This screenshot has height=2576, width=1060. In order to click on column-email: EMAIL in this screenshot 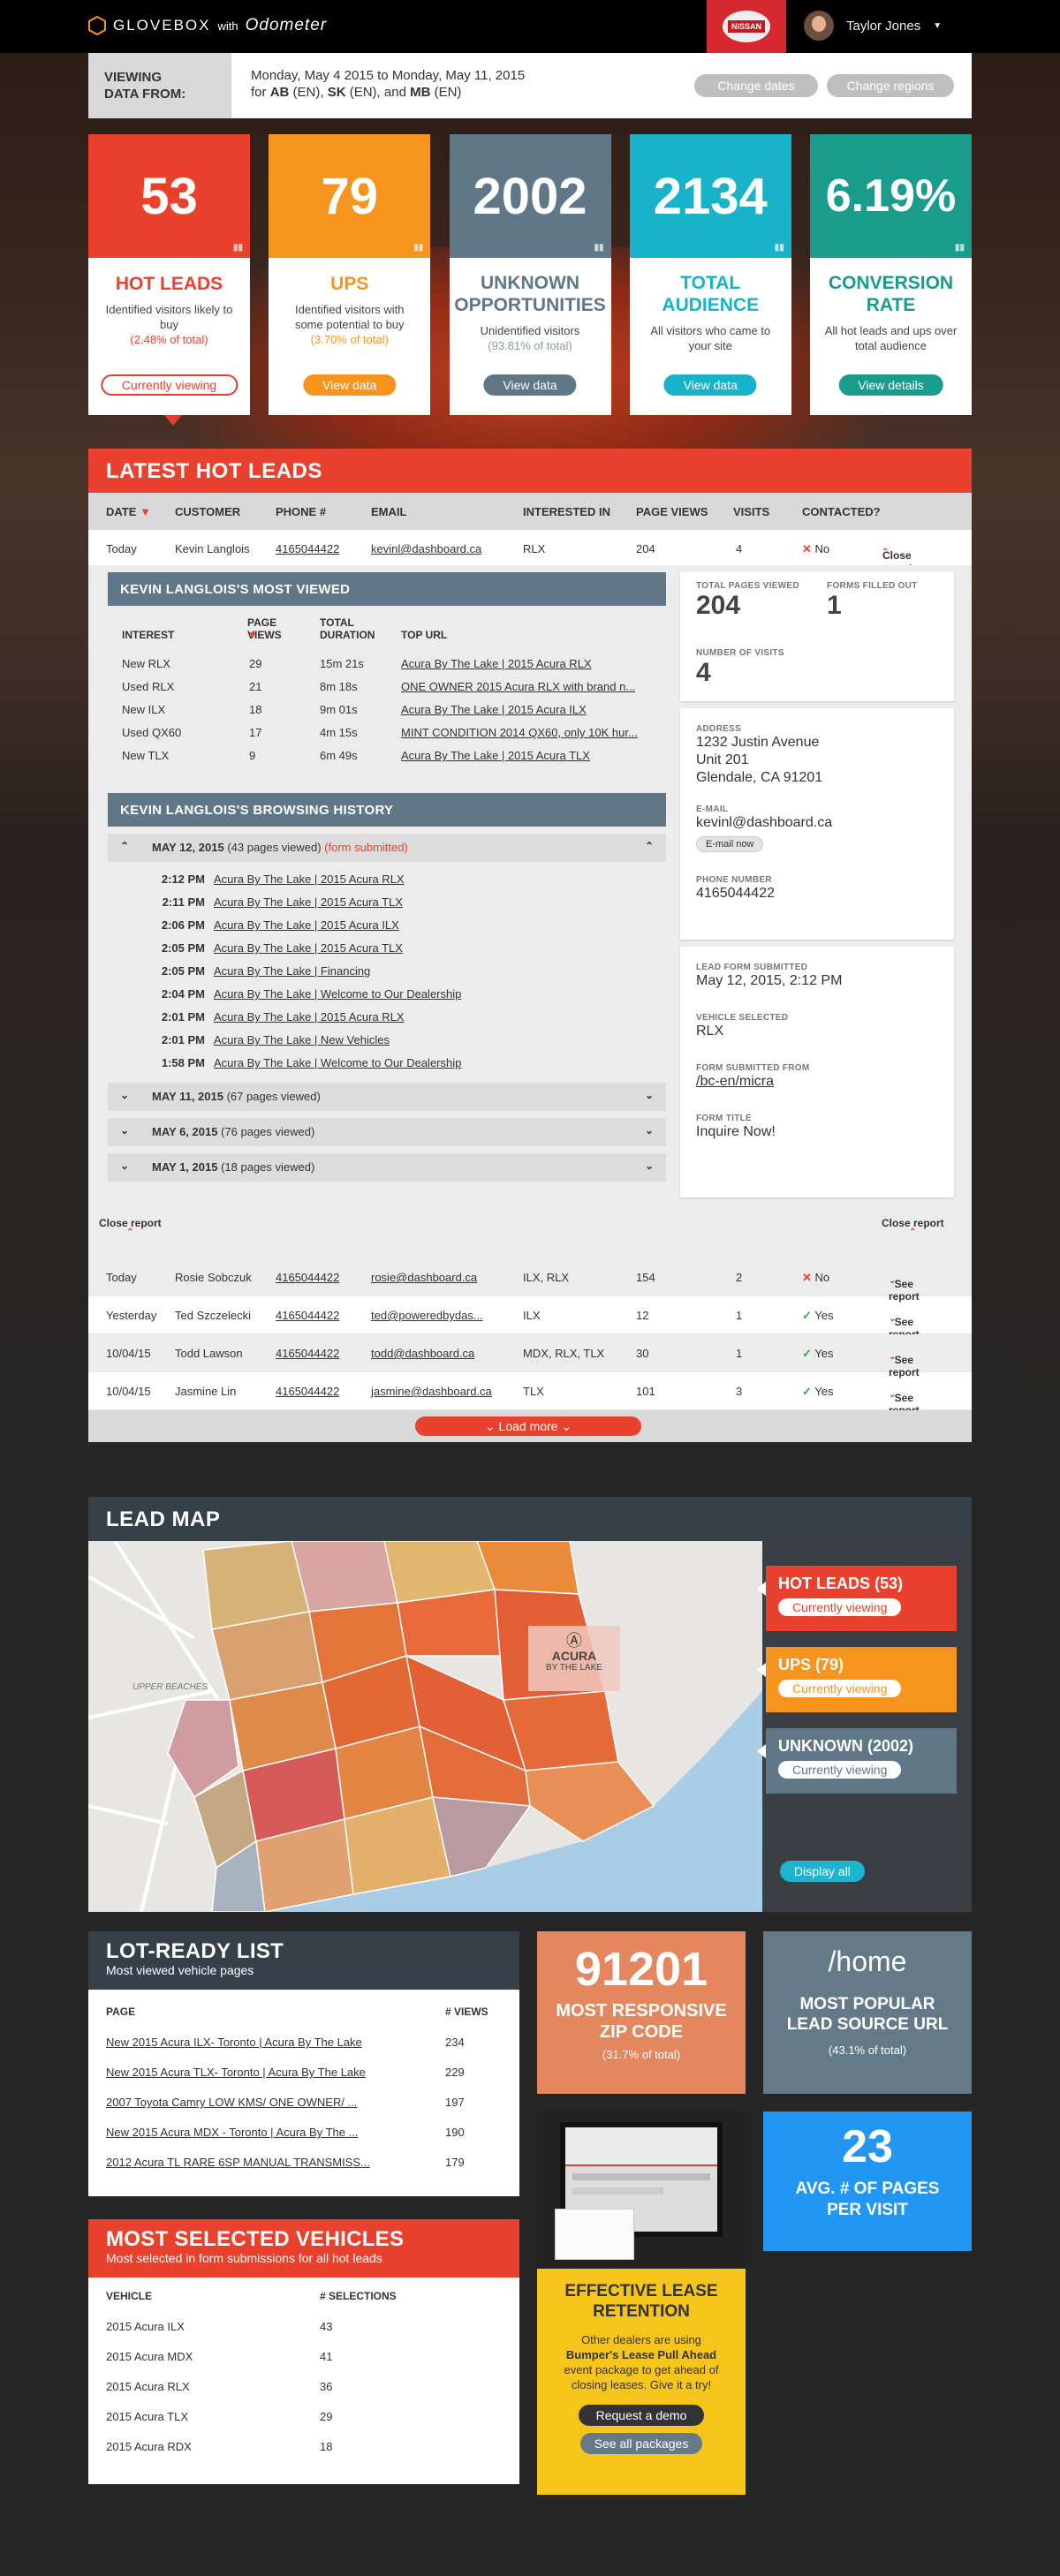, I will do `click(389, 511)`.